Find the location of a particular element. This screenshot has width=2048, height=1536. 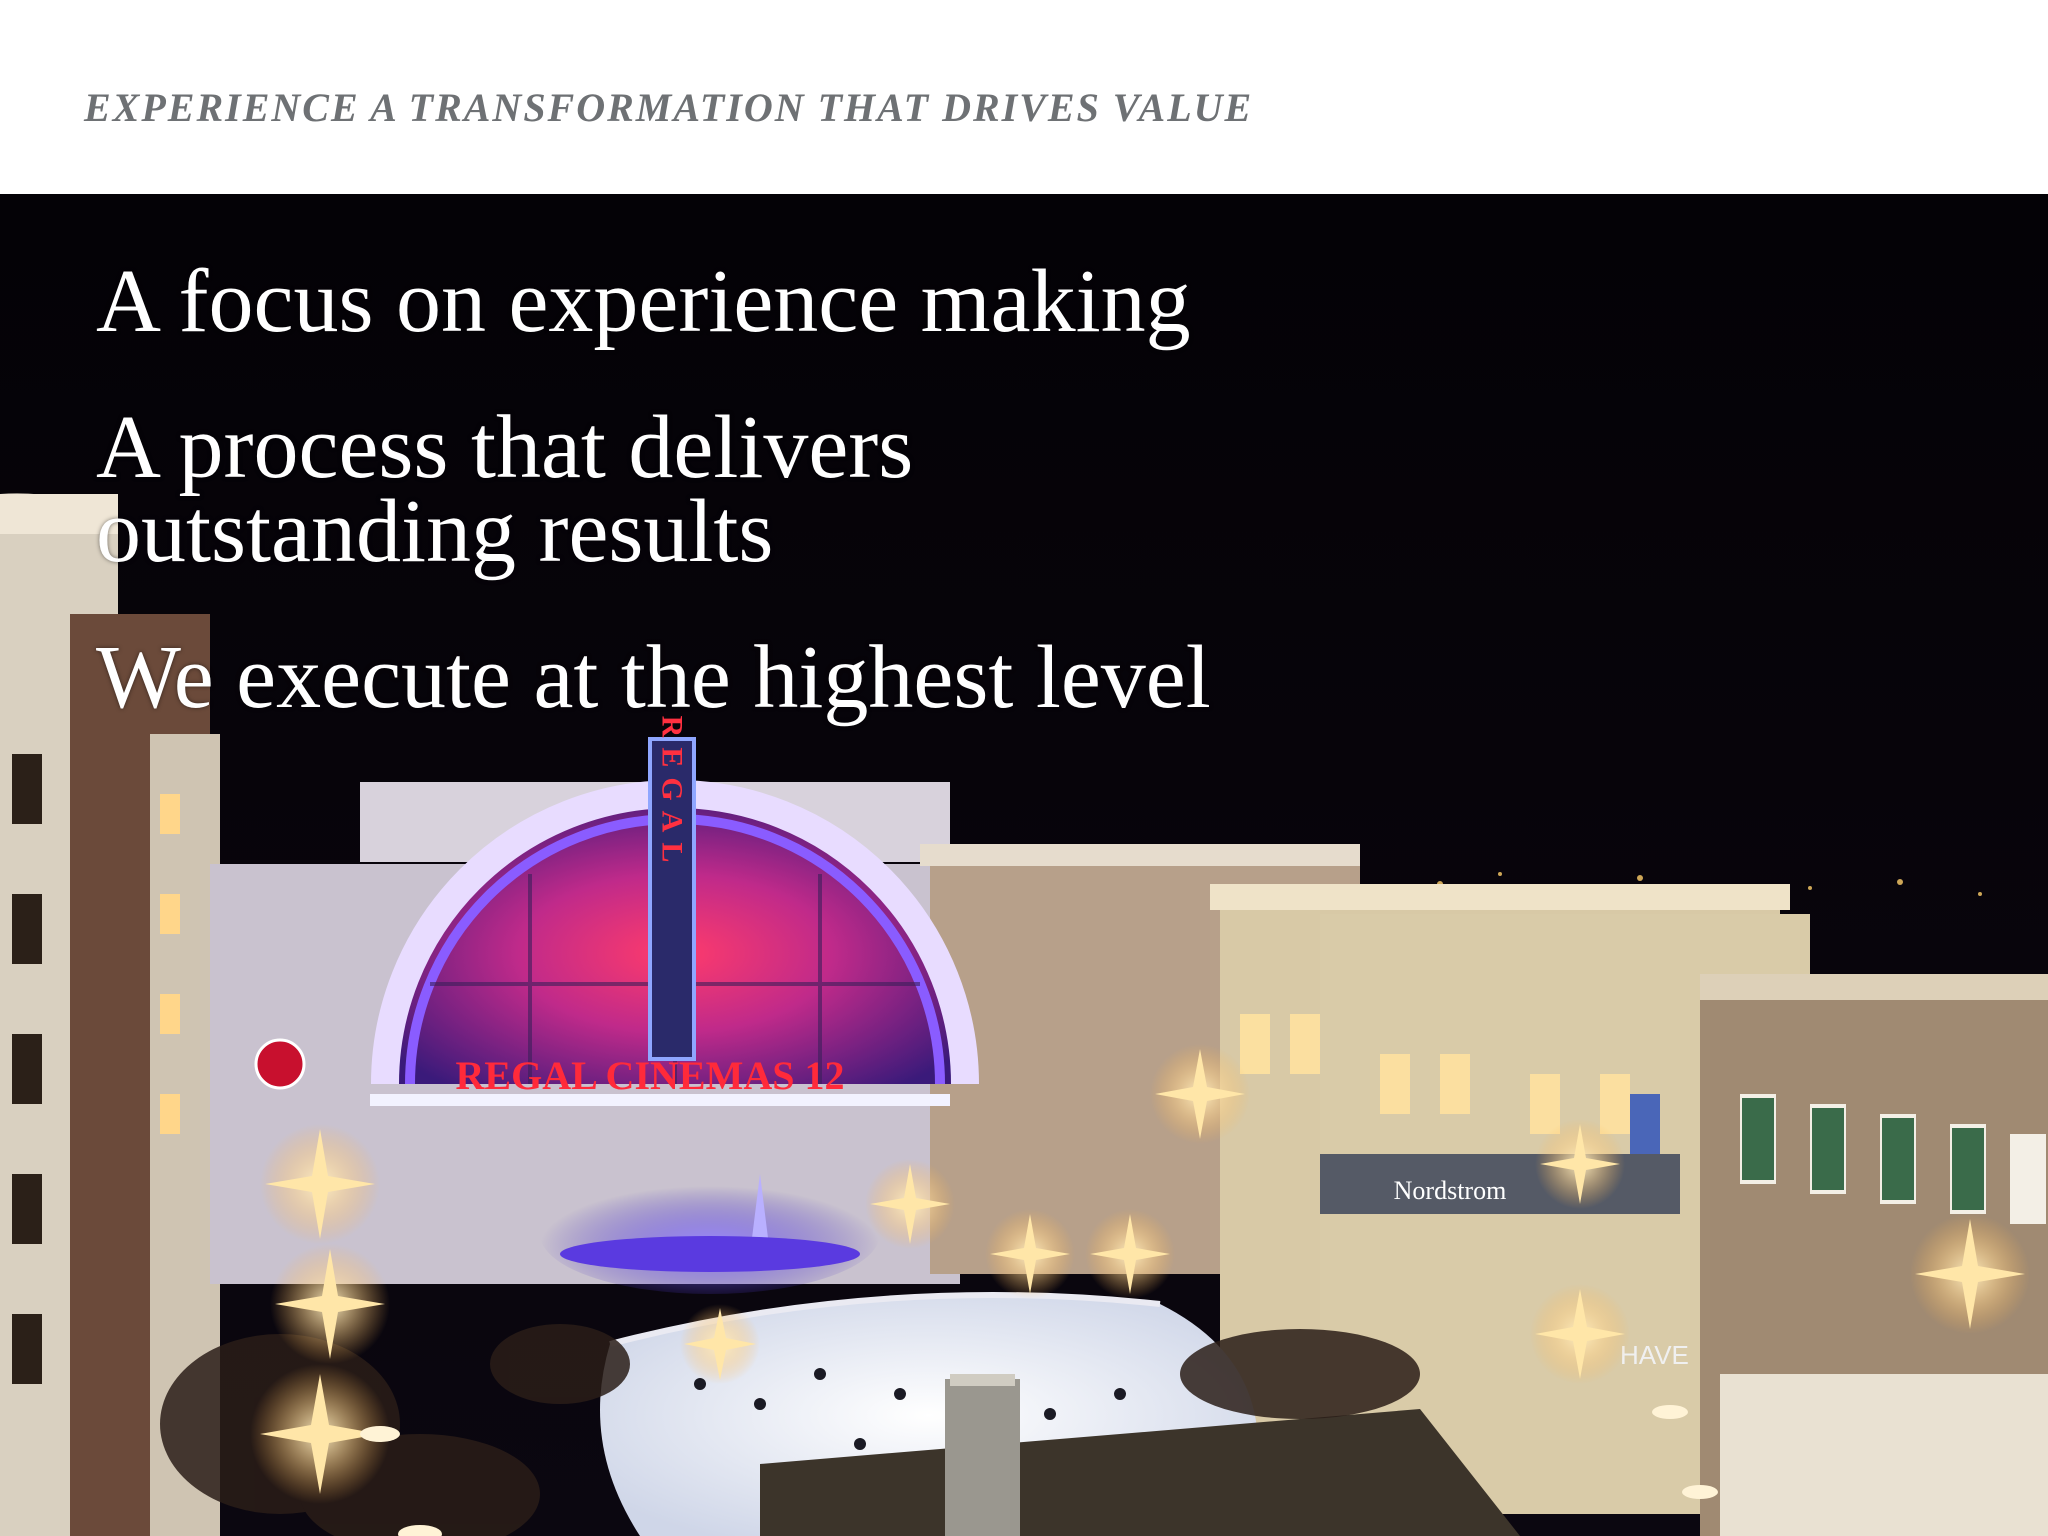

theater-marquee-sign: REGAL CINEMAS 12 is located at coordinates (650, 1075).